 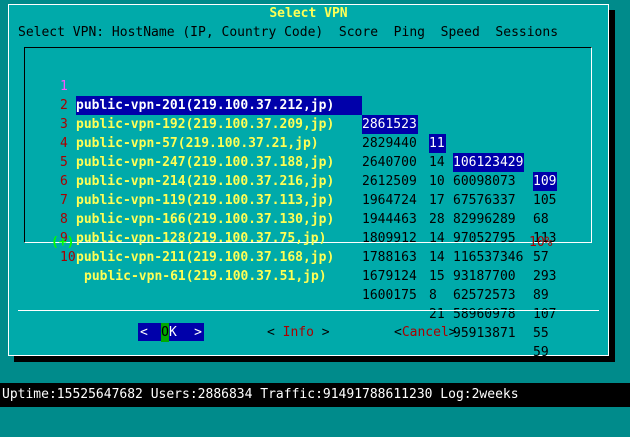 I want to click on info-label: Info, so click(x=298, y=332).